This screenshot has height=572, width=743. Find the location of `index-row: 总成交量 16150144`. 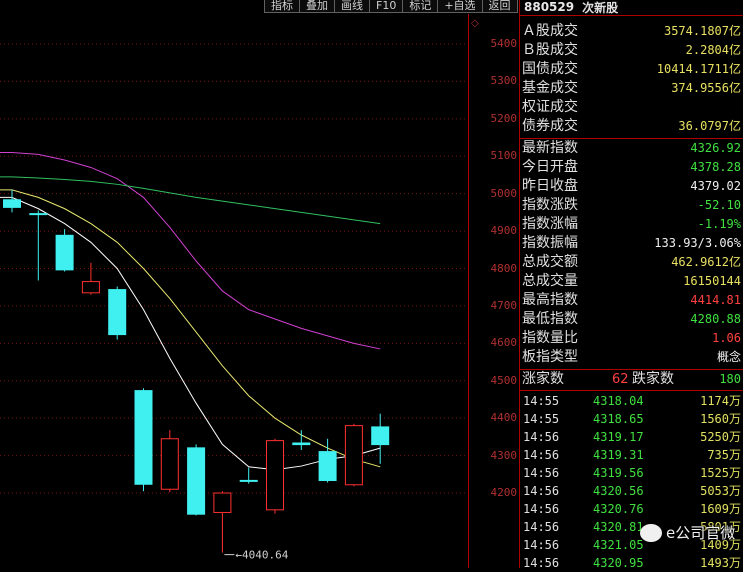

index-row: 总成交量 16150144 is located at coordinates (631, 281).